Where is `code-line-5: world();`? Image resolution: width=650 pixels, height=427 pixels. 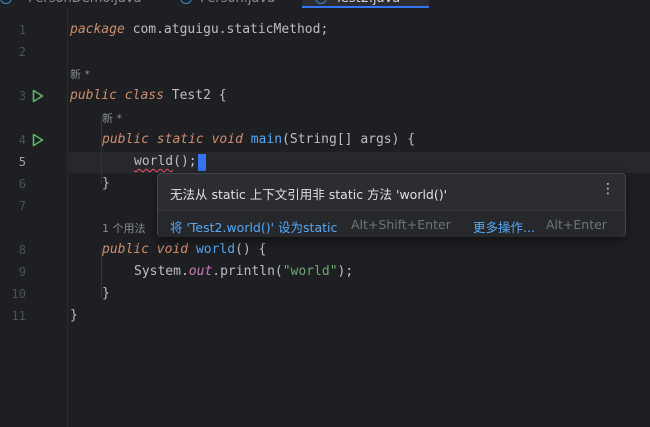
code-line-5: world(); is located at coordinates (165, 162).